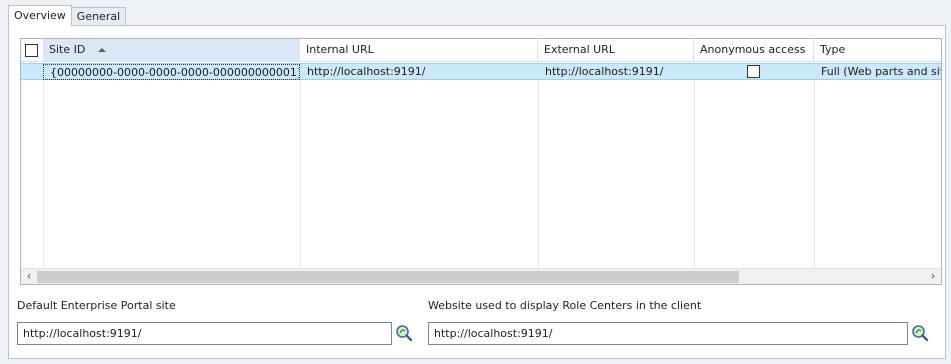 The height and width of the screenshot is (364, 951). Describe the element at coordinates (388, 277) in the screenshot. I see `scrollbar-thumb` at that location.